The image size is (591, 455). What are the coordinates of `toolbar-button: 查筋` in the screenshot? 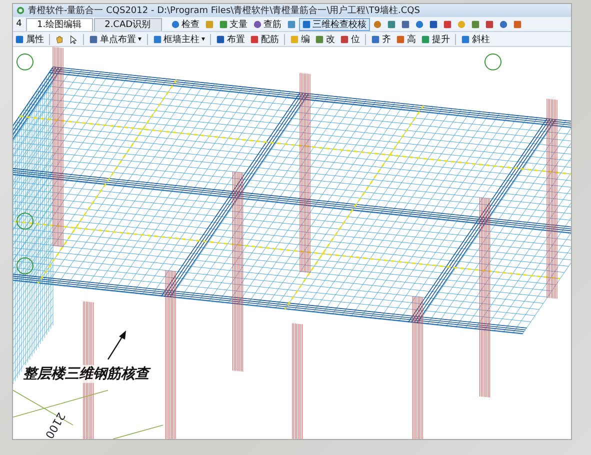 It's located at (267, 24).